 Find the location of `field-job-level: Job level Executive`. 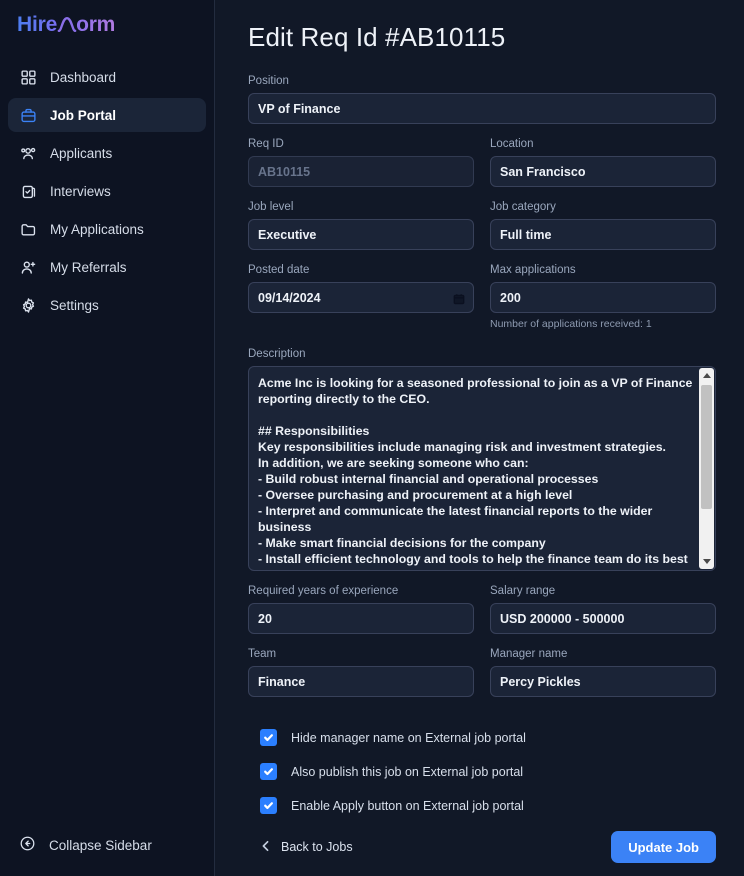

field-job-level: Job level Executive is located at coordinates (361, 225).